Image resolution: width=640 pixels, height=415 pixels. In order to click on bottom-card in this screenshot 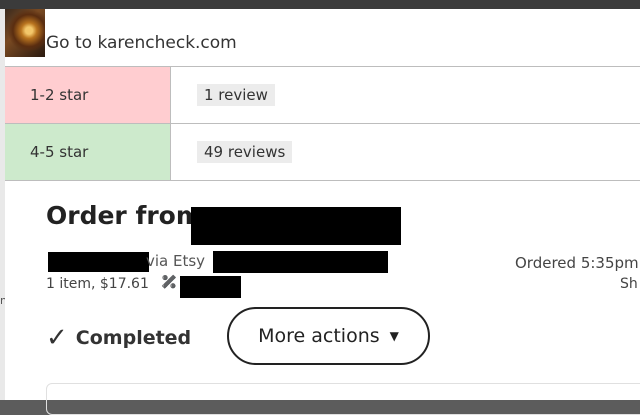, I will do `click(343, 399)`.